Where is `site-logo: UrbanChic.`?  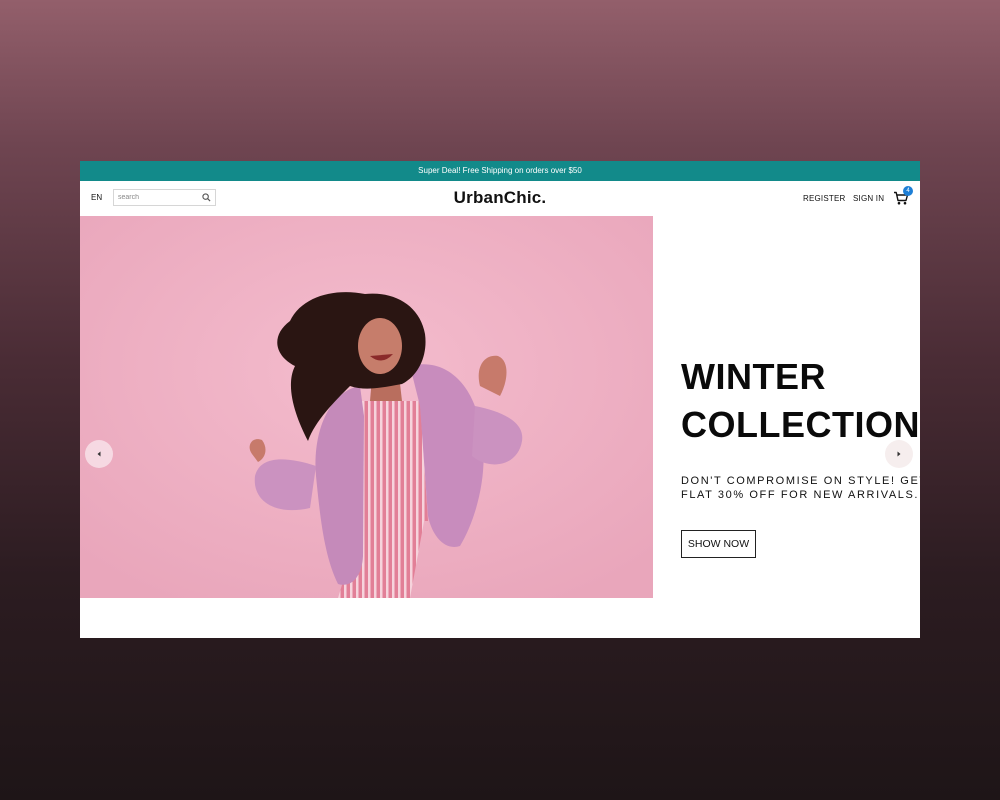 site-logo: UrbanChic. is located at coordinates (500, 197).